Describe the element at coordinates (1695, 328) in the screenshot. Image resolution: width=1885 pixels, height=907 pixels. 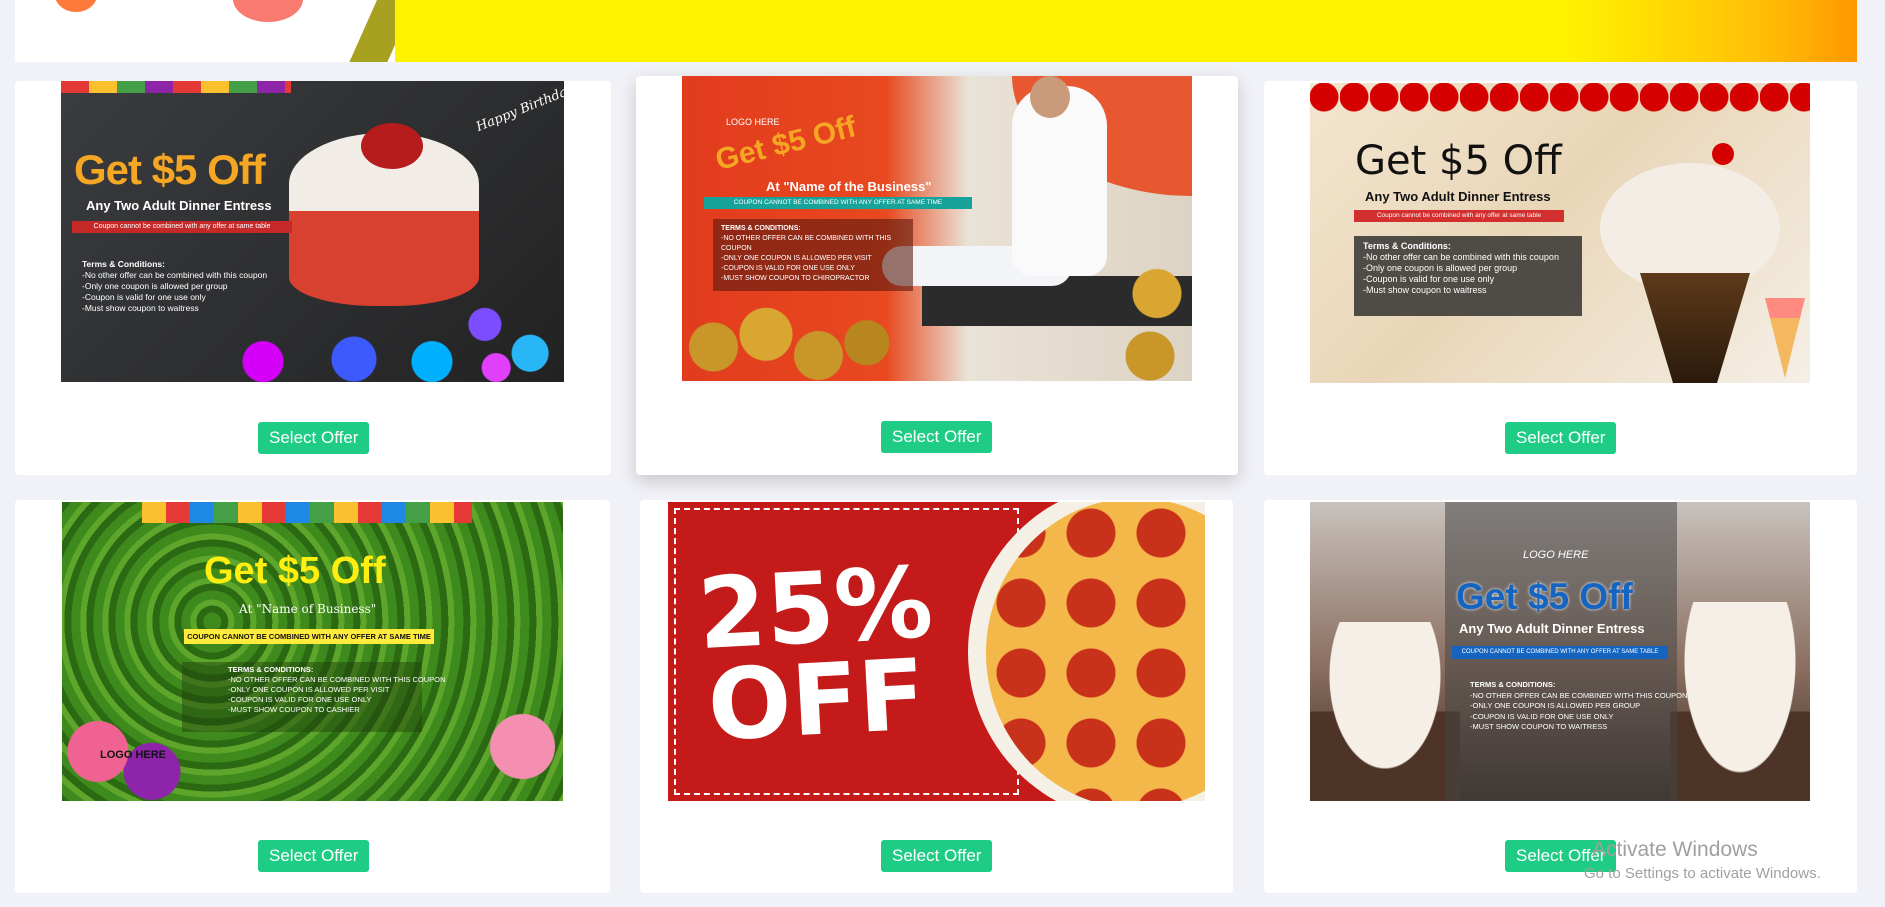
I see `sundae-glass` at that location.